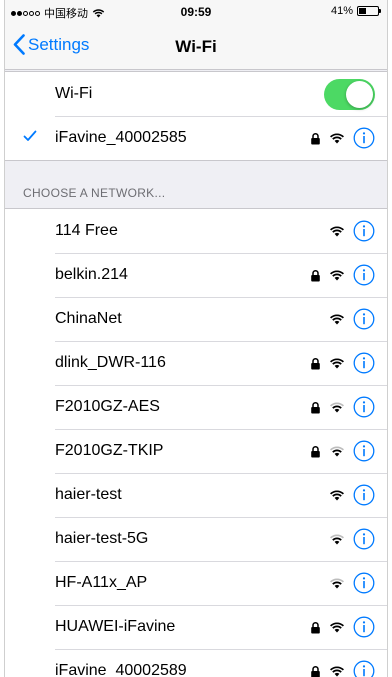  I want to click on network-row: belkin.214, so click(196, 275).